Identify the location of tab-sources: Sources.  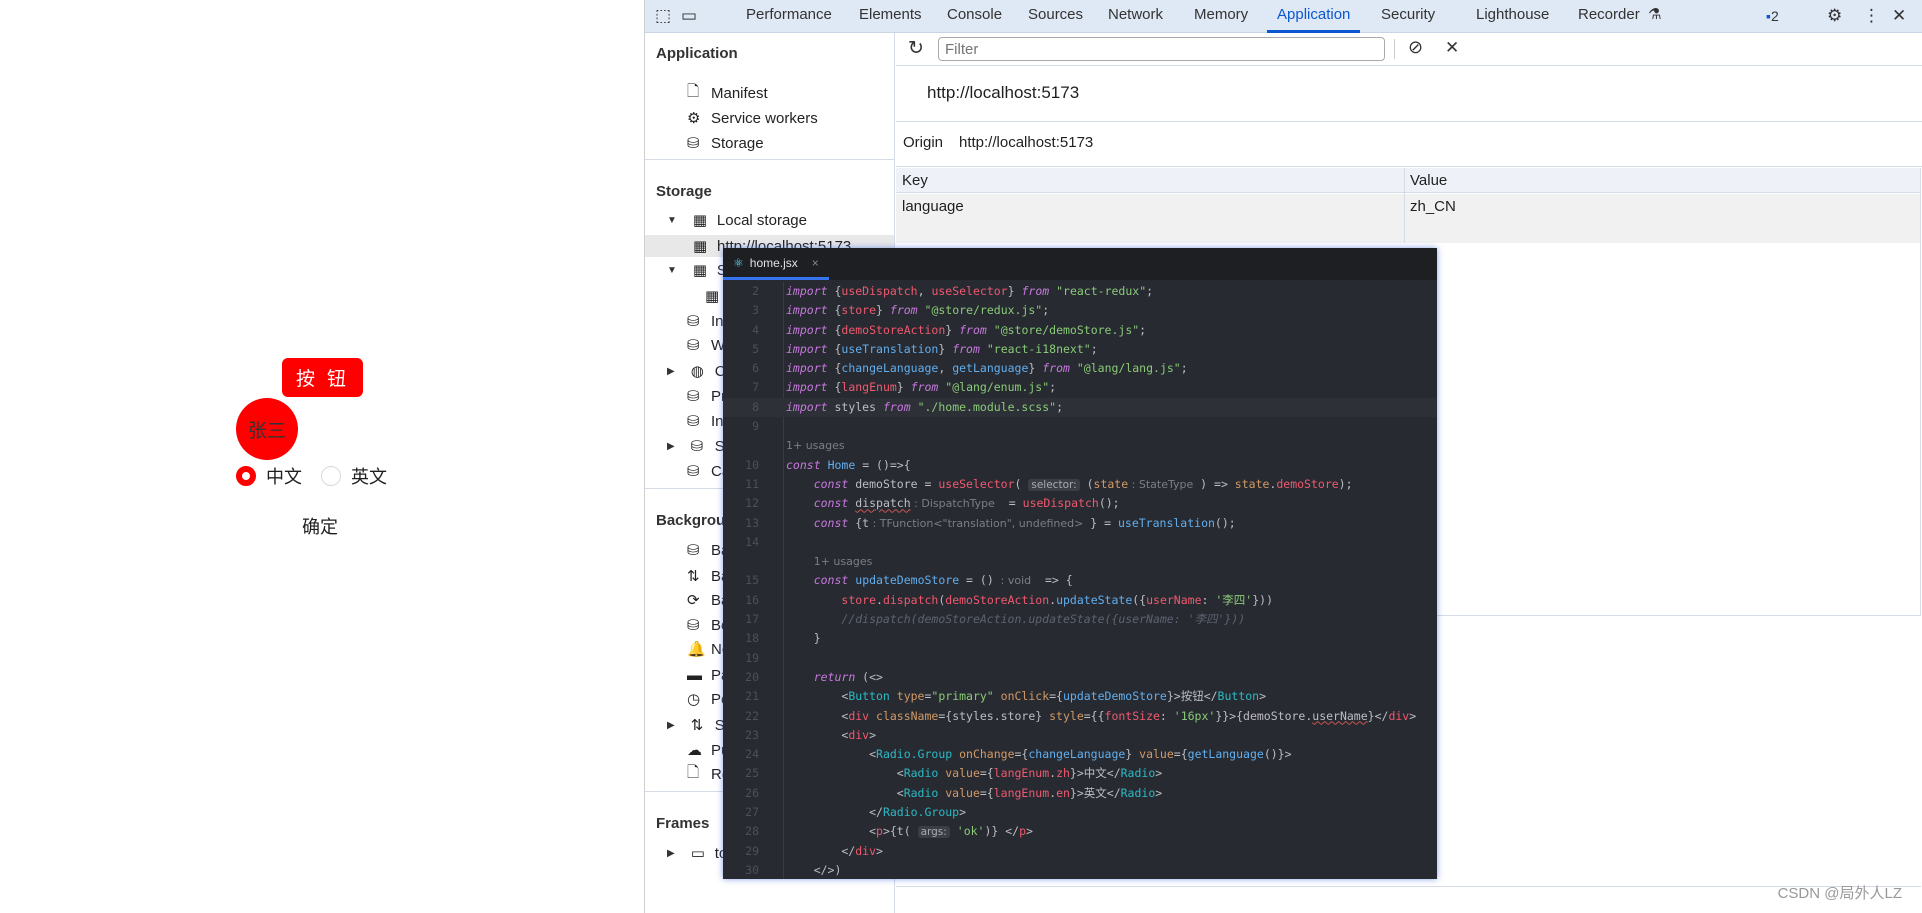
(1055, 16).